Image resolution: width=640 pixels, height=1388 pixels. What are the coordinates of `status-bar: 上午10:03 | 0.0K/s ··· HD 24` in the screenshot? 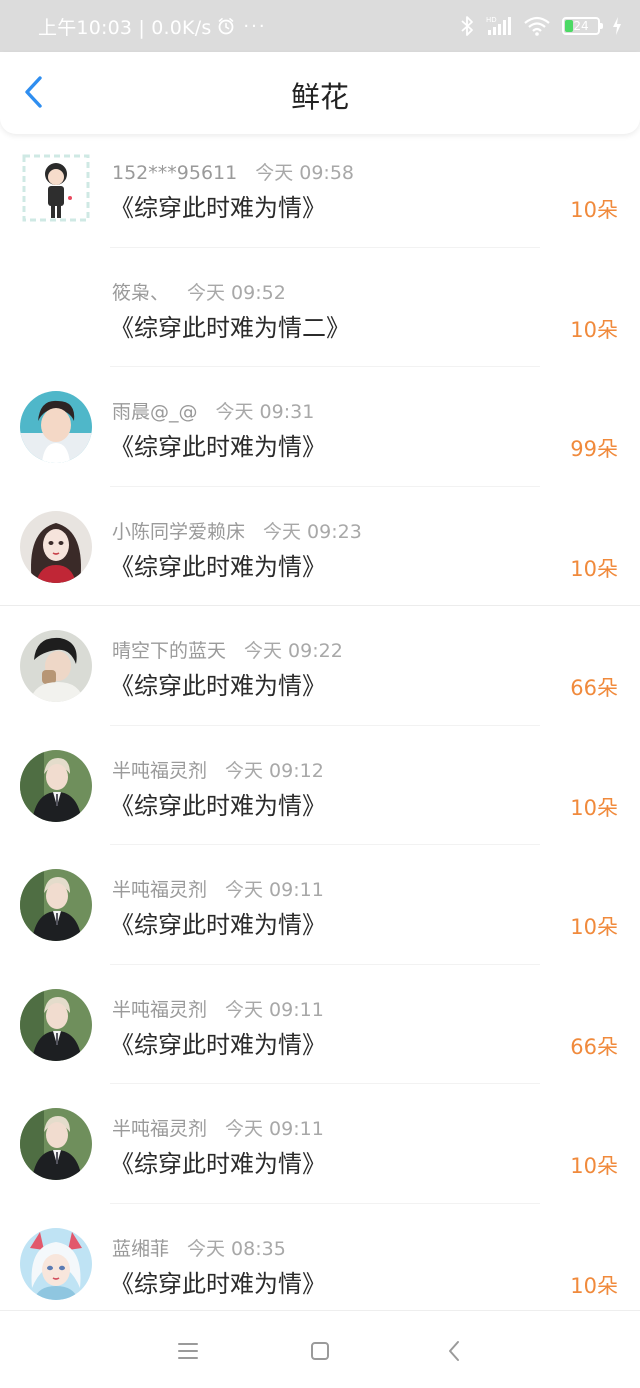 It's located at (320, 26).